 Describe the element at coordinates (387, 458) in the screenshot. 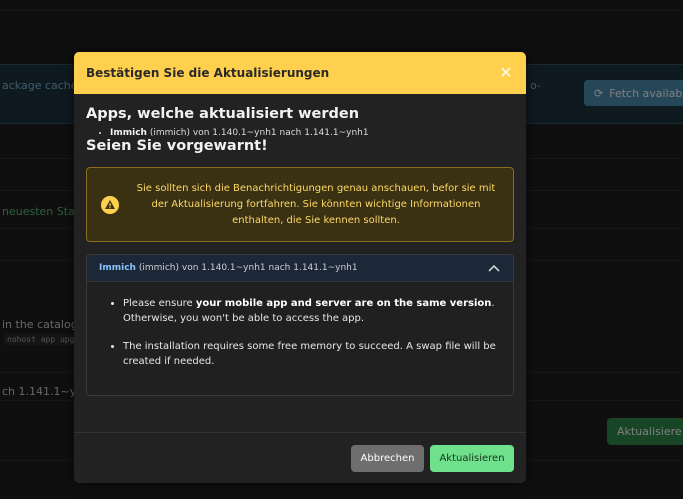

I see `cancel-button: Abbrechen` at that location.